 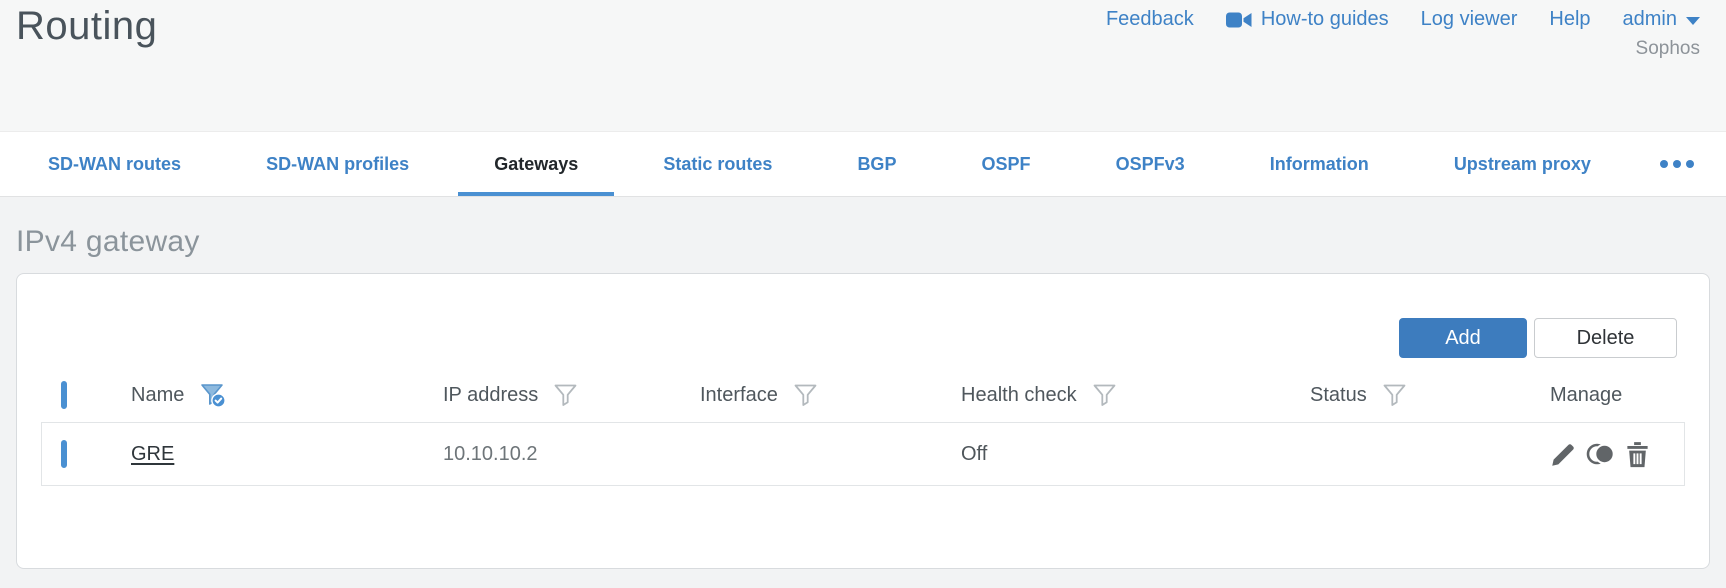 I want to click on user-menu-label: admin, so click(x=1649, y=19).